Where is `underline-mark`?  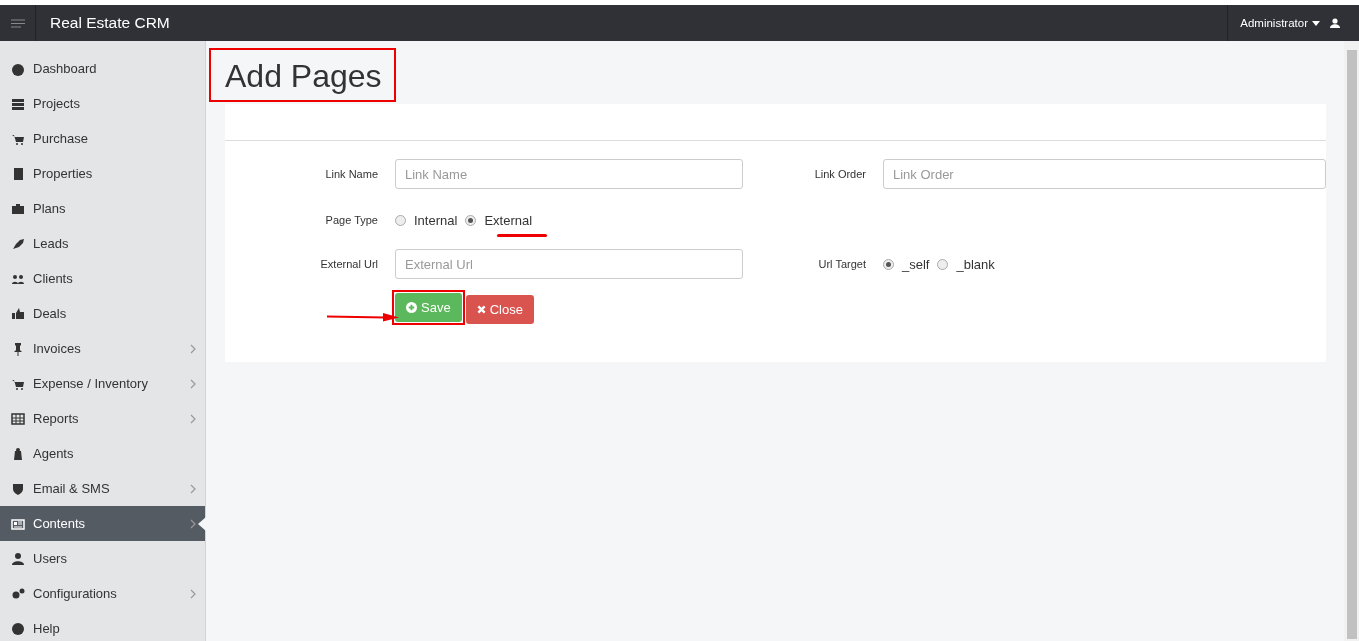 underline-mark is located at coordinates (522, 235).